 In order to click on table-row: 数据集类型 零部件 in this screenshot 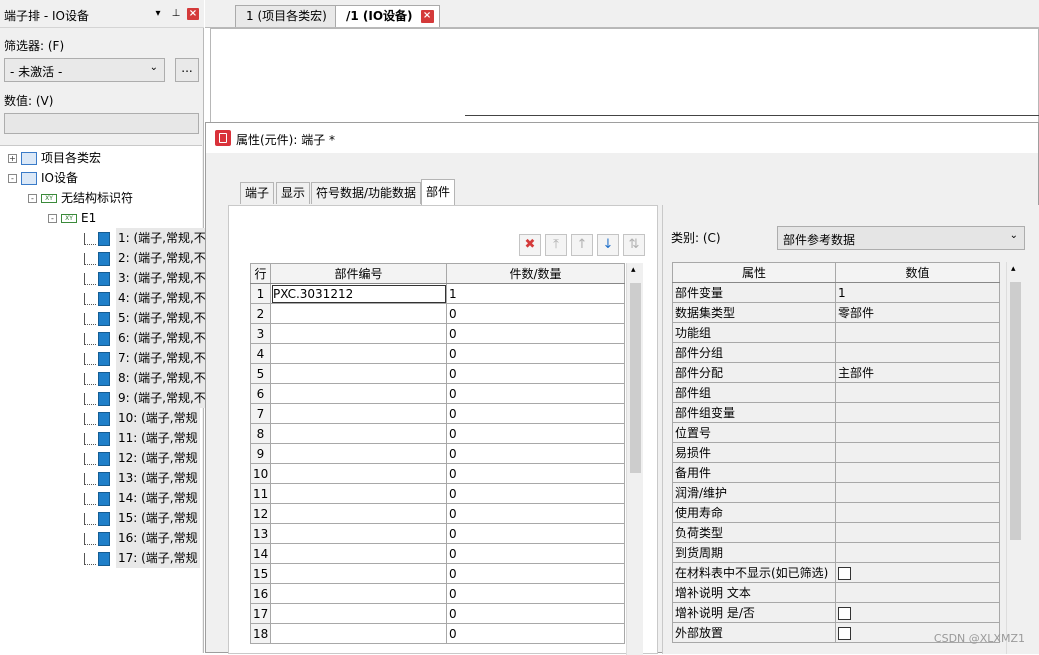, I will do `click(836, 312)`.